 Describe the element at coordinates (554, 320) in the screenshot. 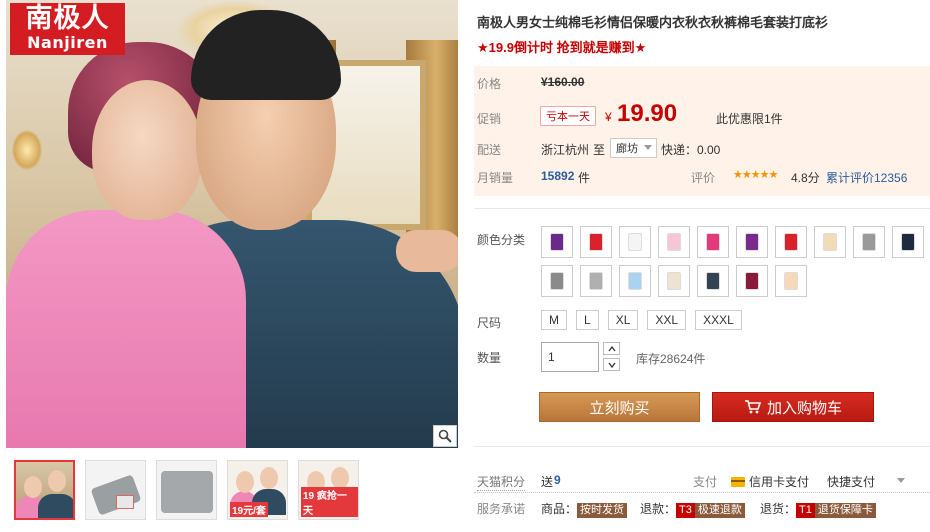

I see `size-option: M` at that location.